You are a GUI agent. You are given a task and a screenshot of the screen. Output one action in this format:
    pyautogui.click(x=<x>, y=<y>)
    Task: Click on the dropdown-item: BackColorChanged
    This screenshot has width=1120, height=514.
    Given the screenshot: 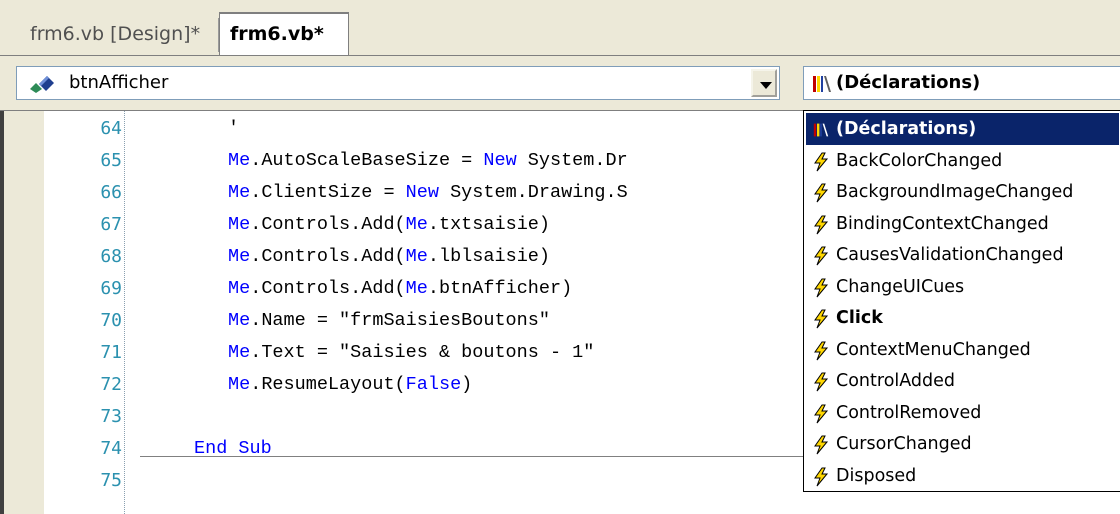 What is the action you would take?
    pyautogui.click(x=962, y=161)
    